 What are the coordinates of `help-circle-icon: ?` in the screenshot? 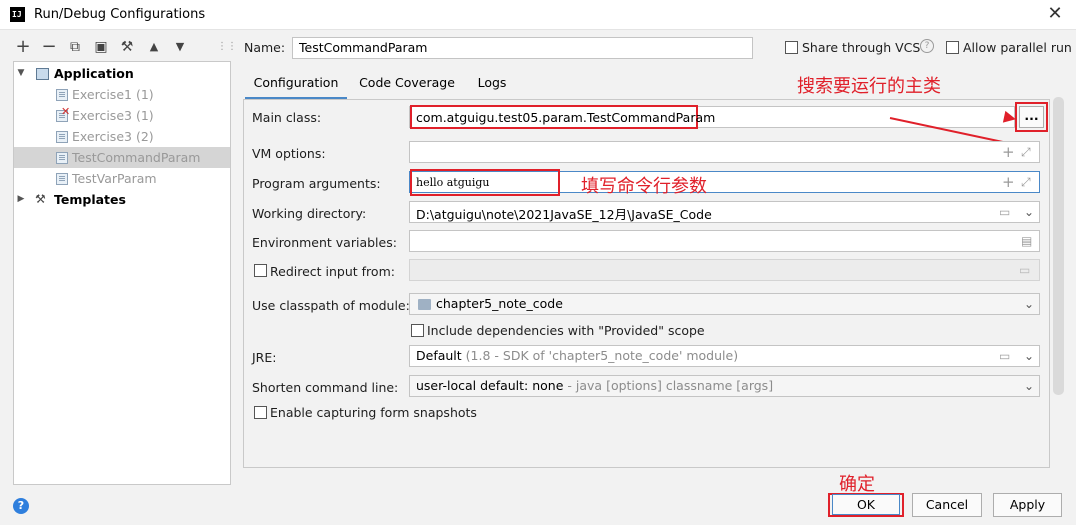 It's located at (927, 46).